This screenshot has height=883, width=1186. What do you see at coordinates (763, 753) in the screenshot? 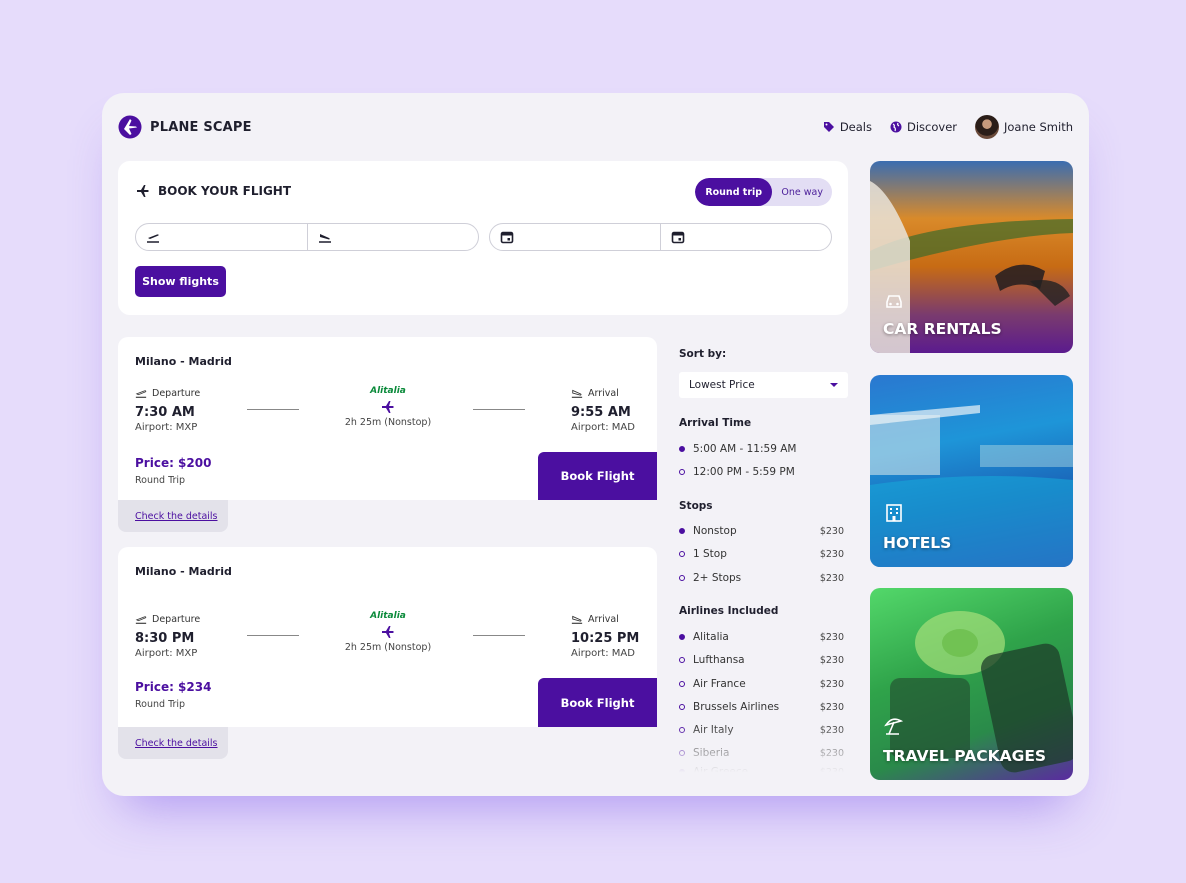
I see `filter-option: Siberia $230` at bounding box center [763, 753].